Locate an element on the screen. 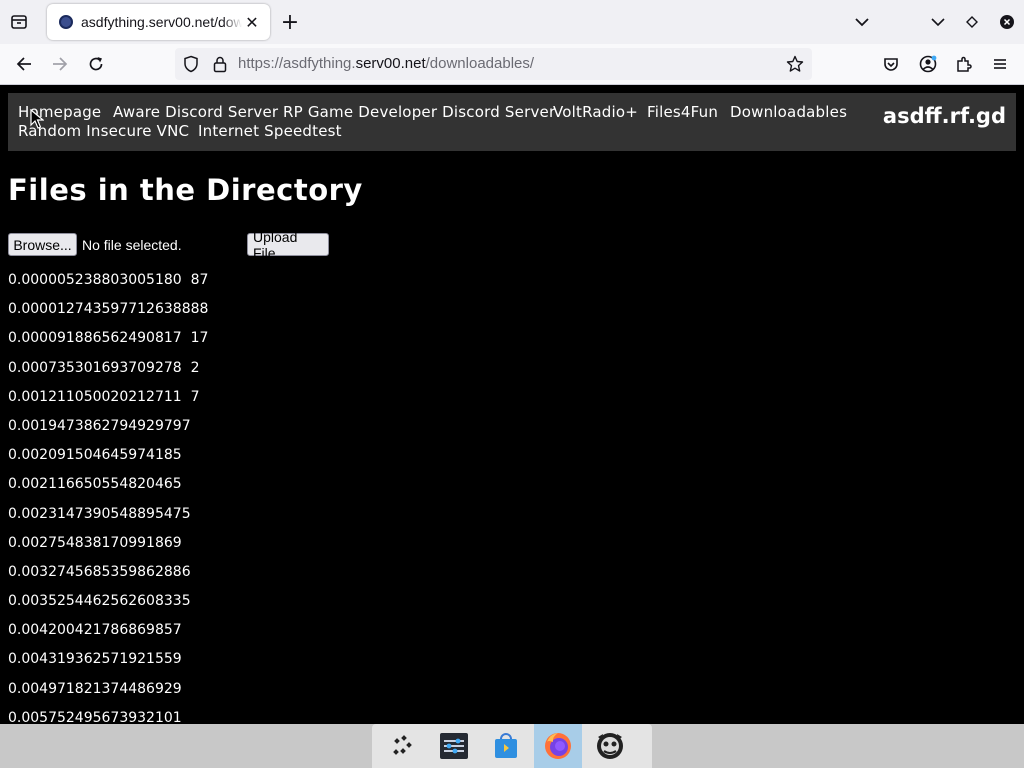  app-launcher-button is located at coordinates (404, 746).